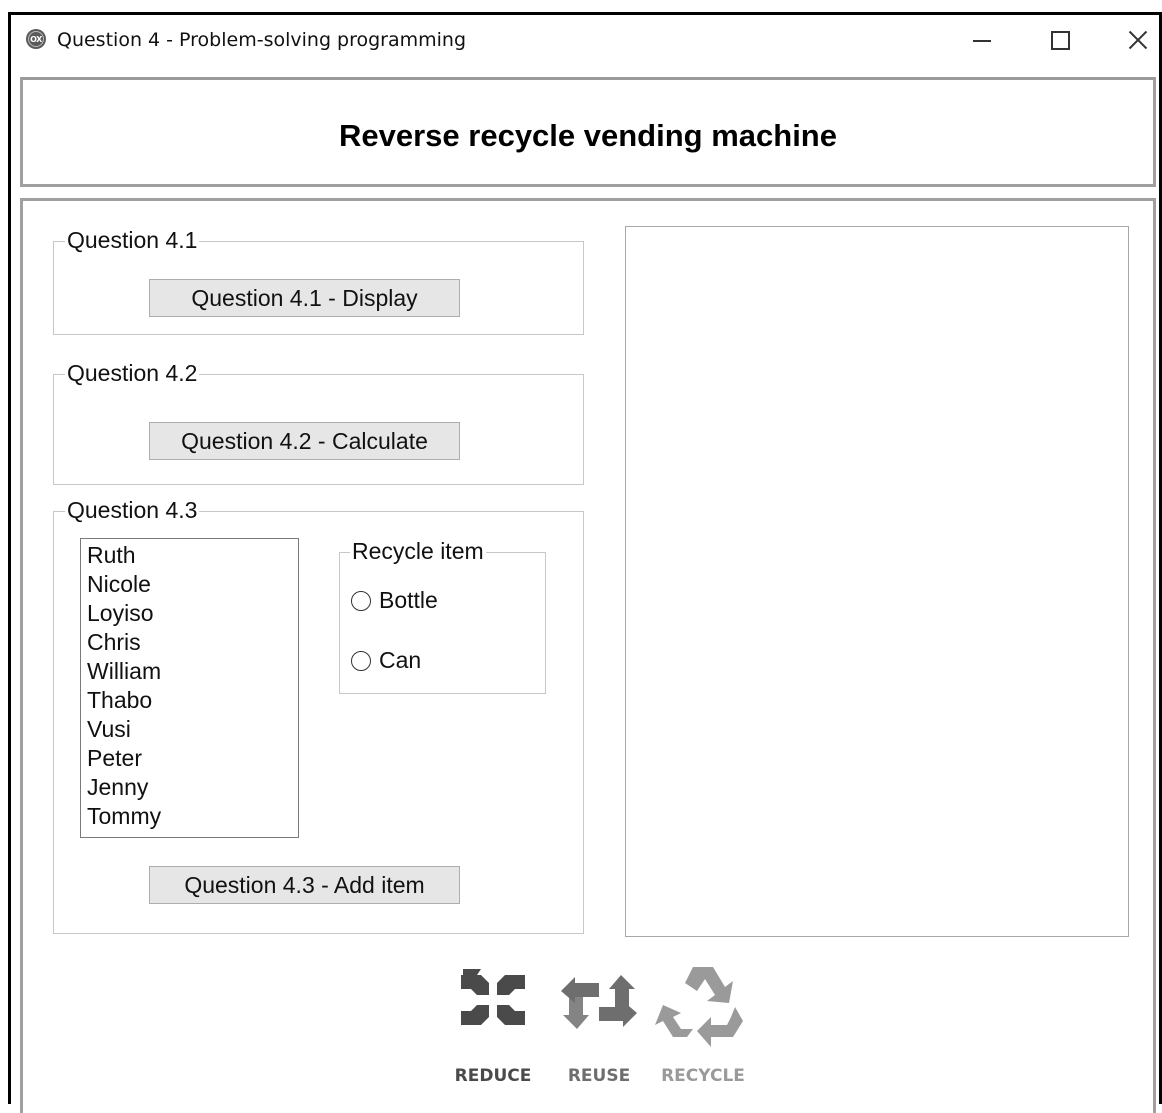 The height and width of the screenshot is (1113, 1162). I want to click on bottle-radio-option: Bottle, so click(394, 600).